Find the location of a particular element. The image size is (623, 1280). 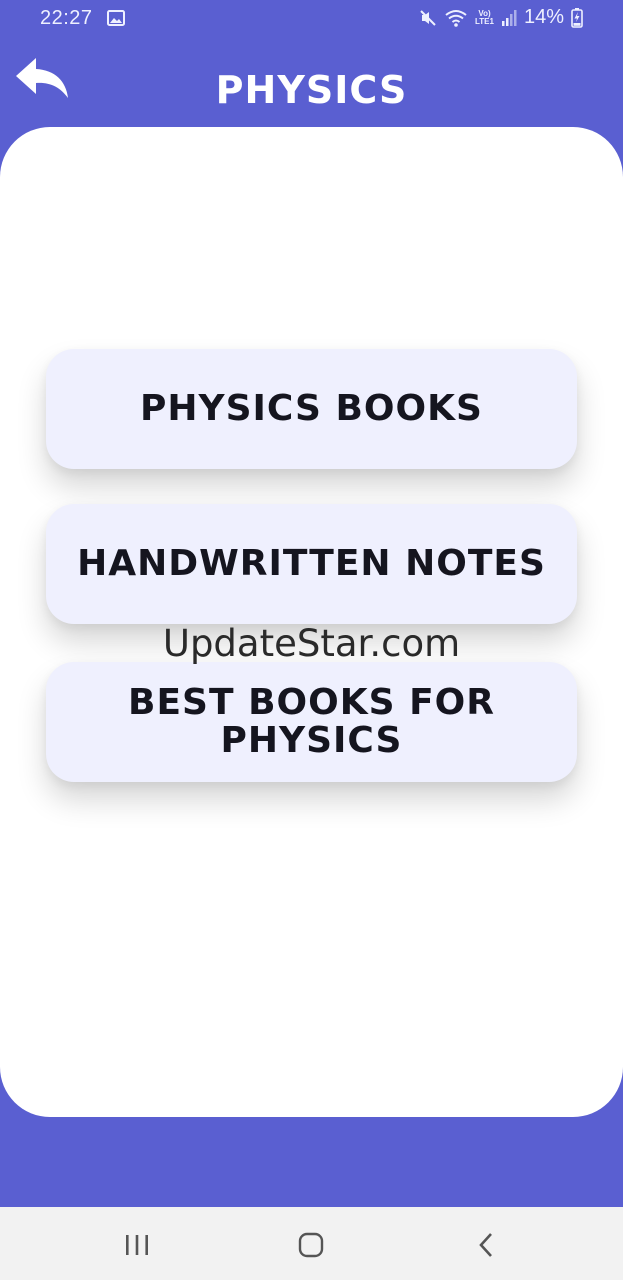

status-icons: Vo) LTE1 14% is located at coordinates (501, 17).